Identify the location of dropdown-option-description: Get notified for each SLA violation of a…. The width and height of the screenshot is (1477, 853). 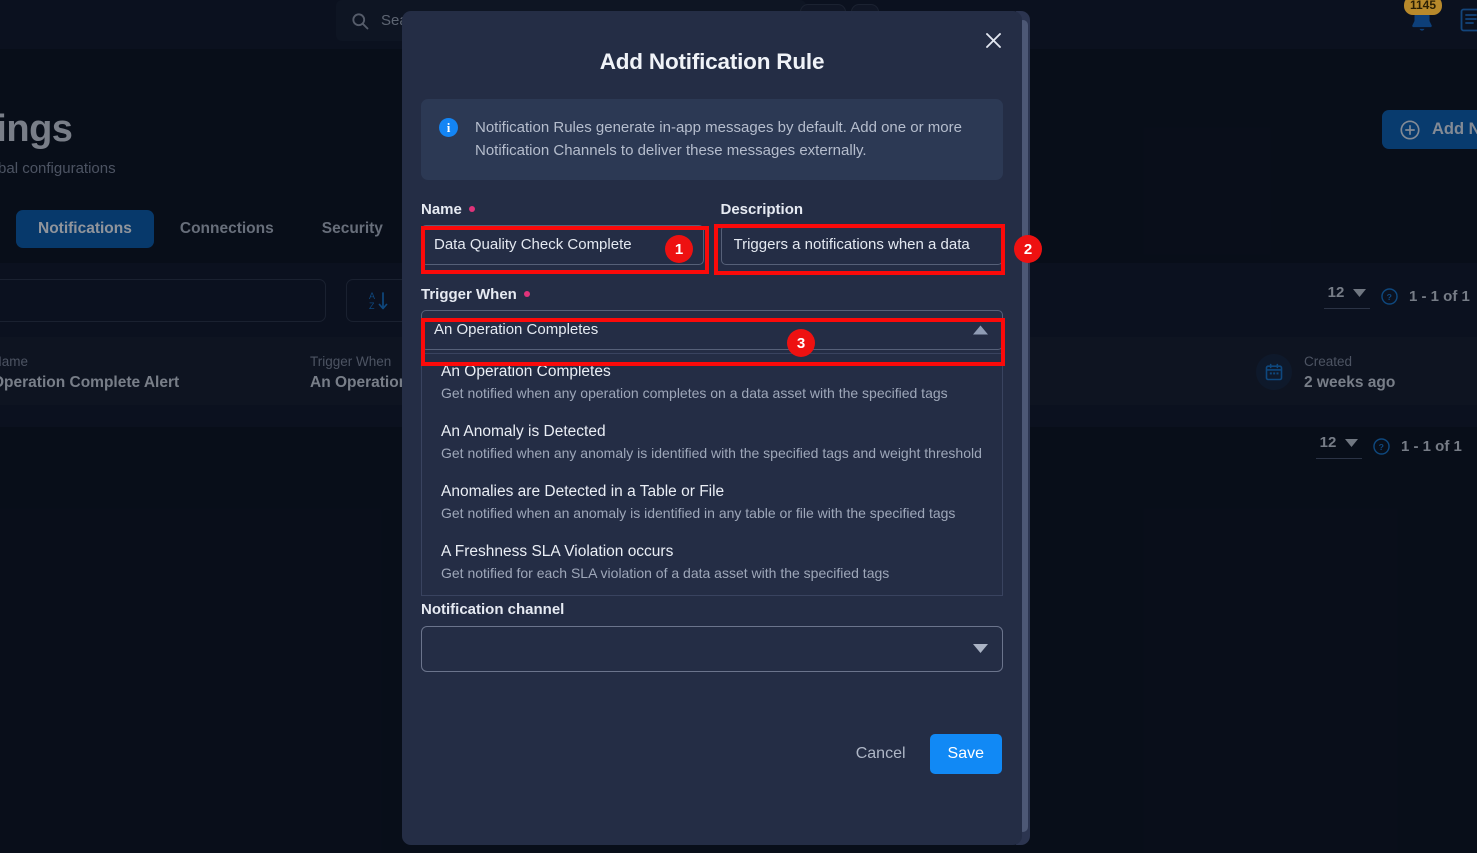
(665, 573).